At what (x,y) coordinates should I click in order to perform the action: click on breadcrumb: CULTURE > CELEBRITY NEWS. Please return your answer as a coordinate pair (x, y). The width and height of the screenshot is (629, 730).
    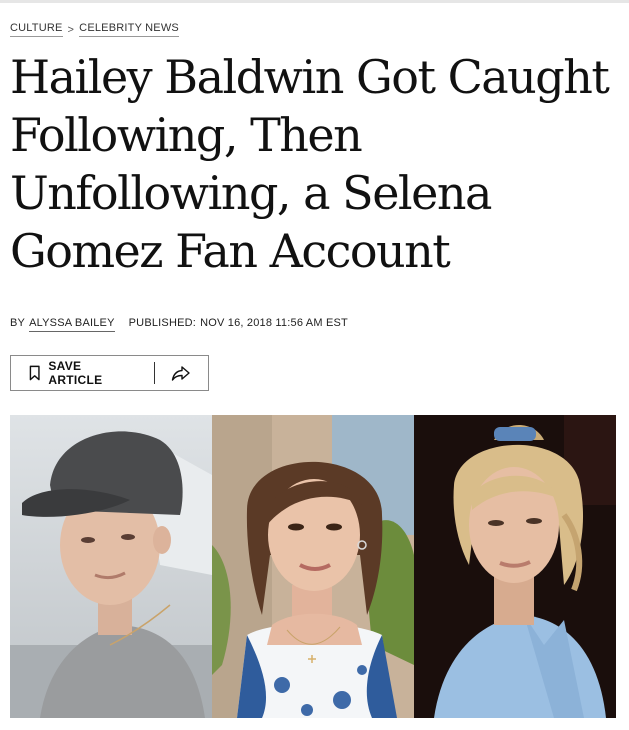
    Looking at the image, I should click on (94, 29).